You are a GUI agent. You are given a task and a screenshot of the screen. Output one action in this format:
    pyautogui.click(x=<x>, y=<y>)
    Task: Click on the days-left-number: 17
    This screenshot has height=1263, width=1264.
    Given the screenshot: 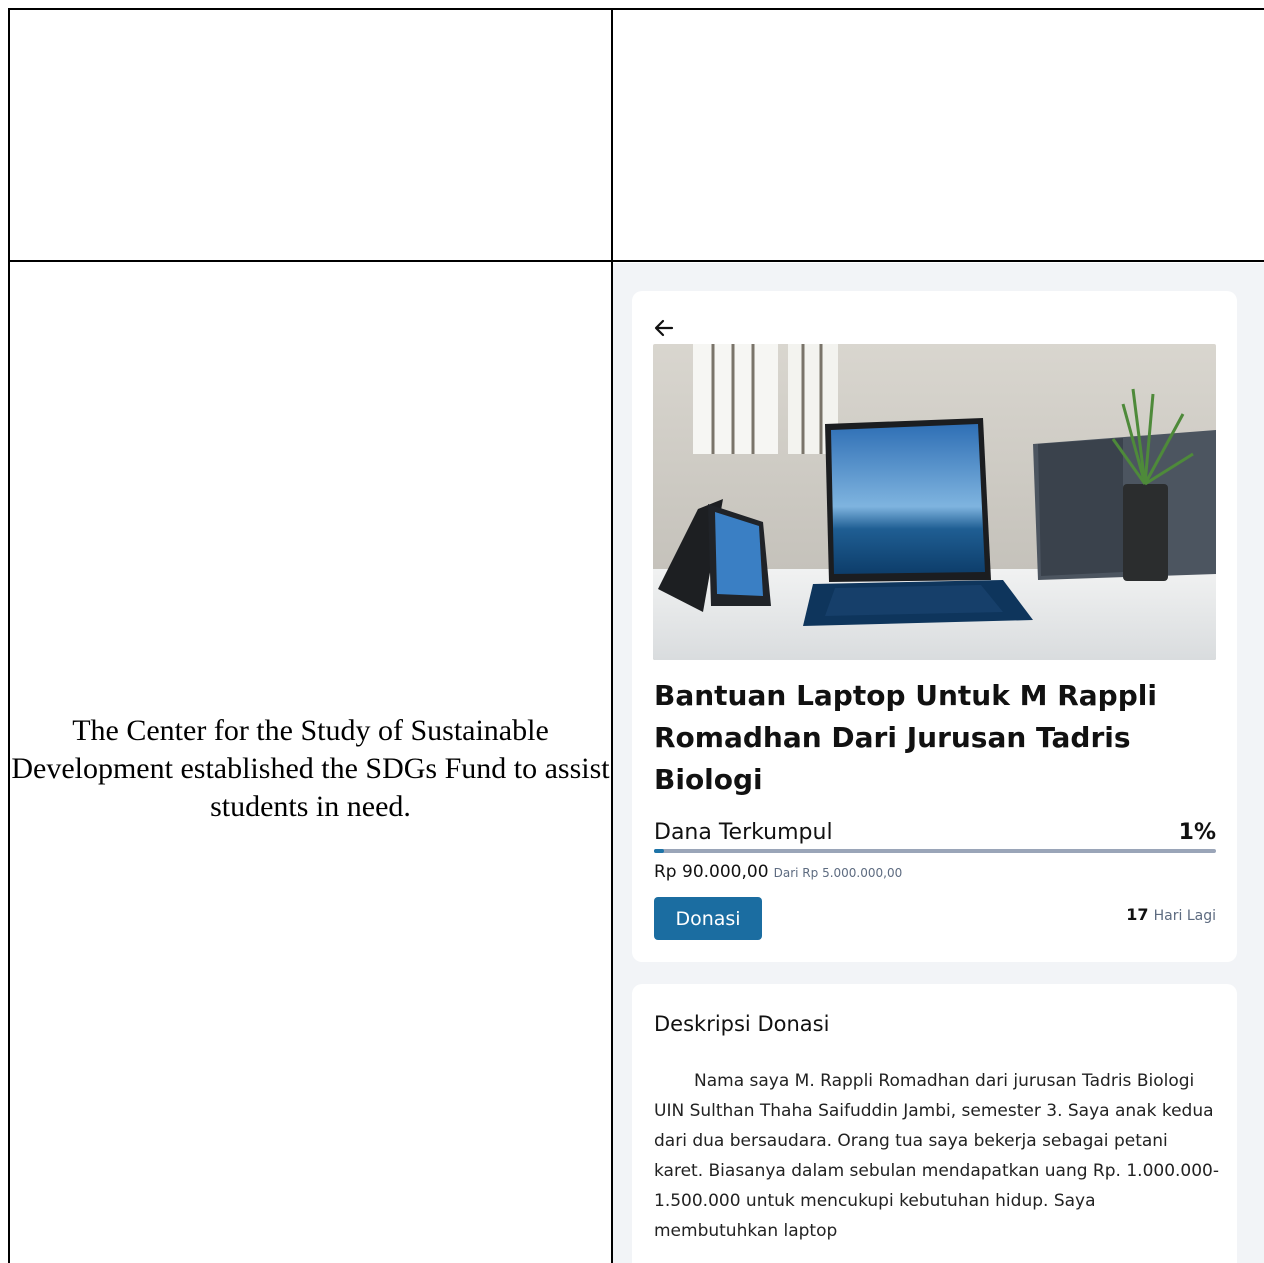 What is the action you would take?
    pyautogui.click(x=1137, y=914)
    